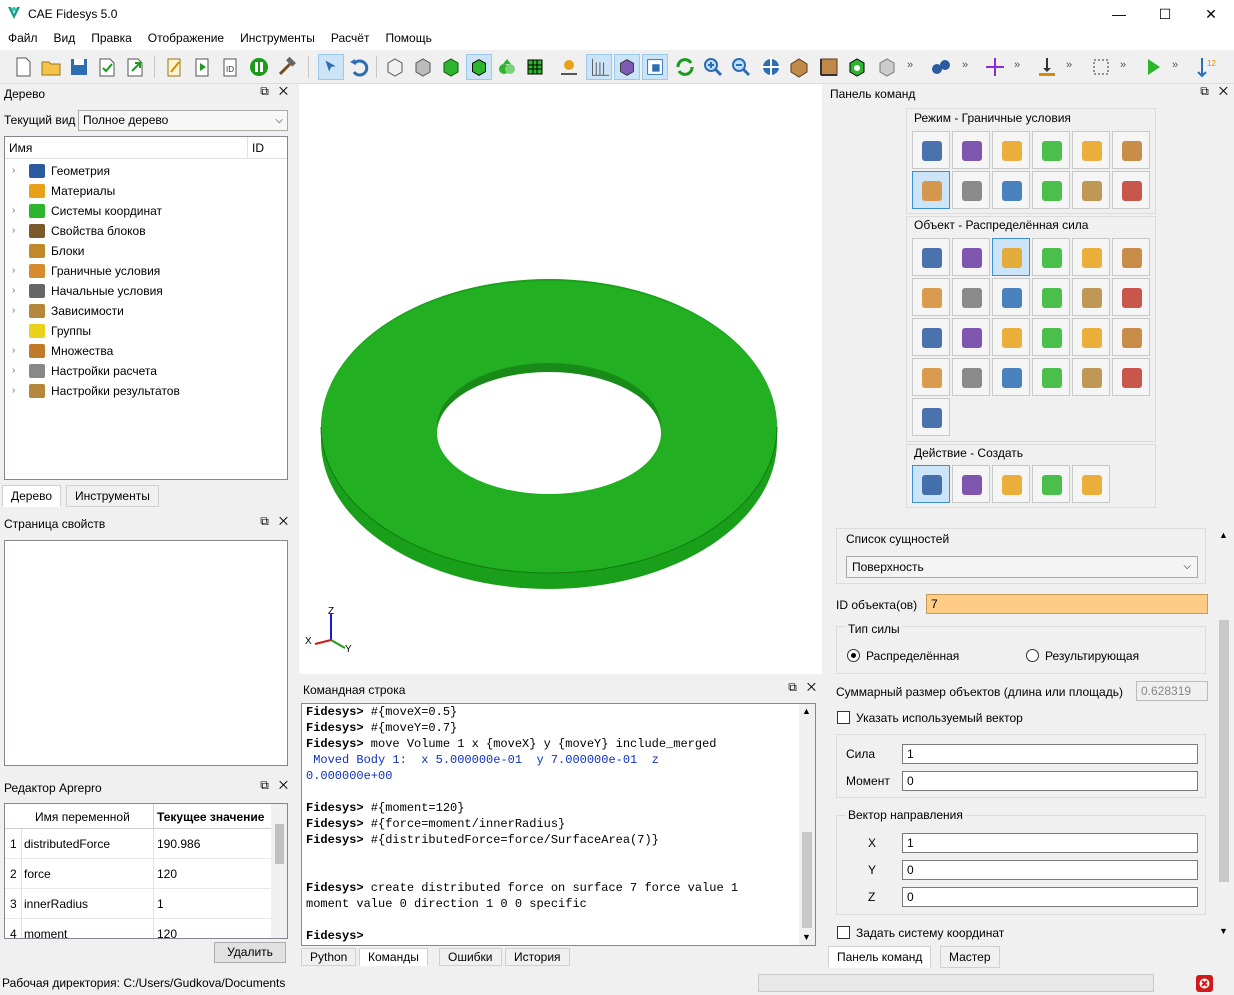 The width and height of the screenshot is (1234, 995). I want to click on delete-button: Удалить, so click(250, 952).